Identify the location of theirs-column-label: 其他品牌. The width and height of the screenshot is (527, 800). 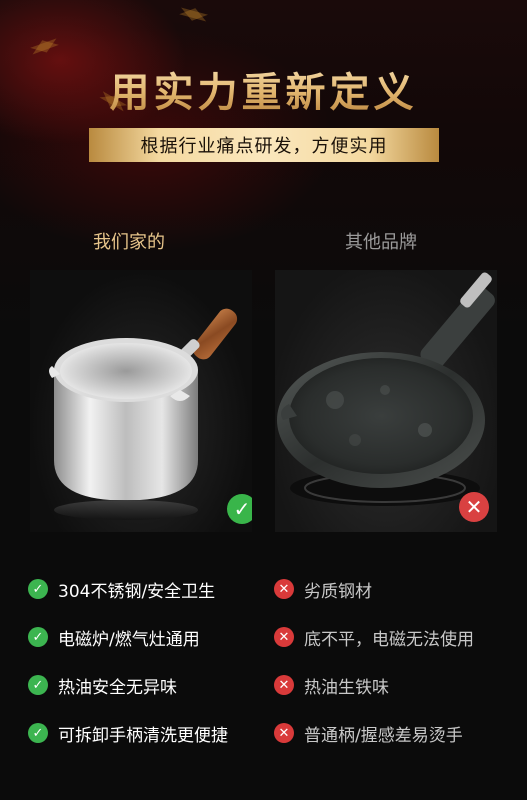
(381, 242).